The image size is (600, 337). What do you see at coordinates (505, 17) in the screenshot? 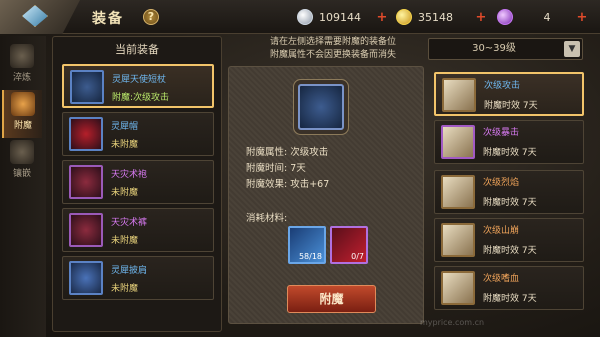
I see `purple-orb-icon` at bounding box center [505, 17].